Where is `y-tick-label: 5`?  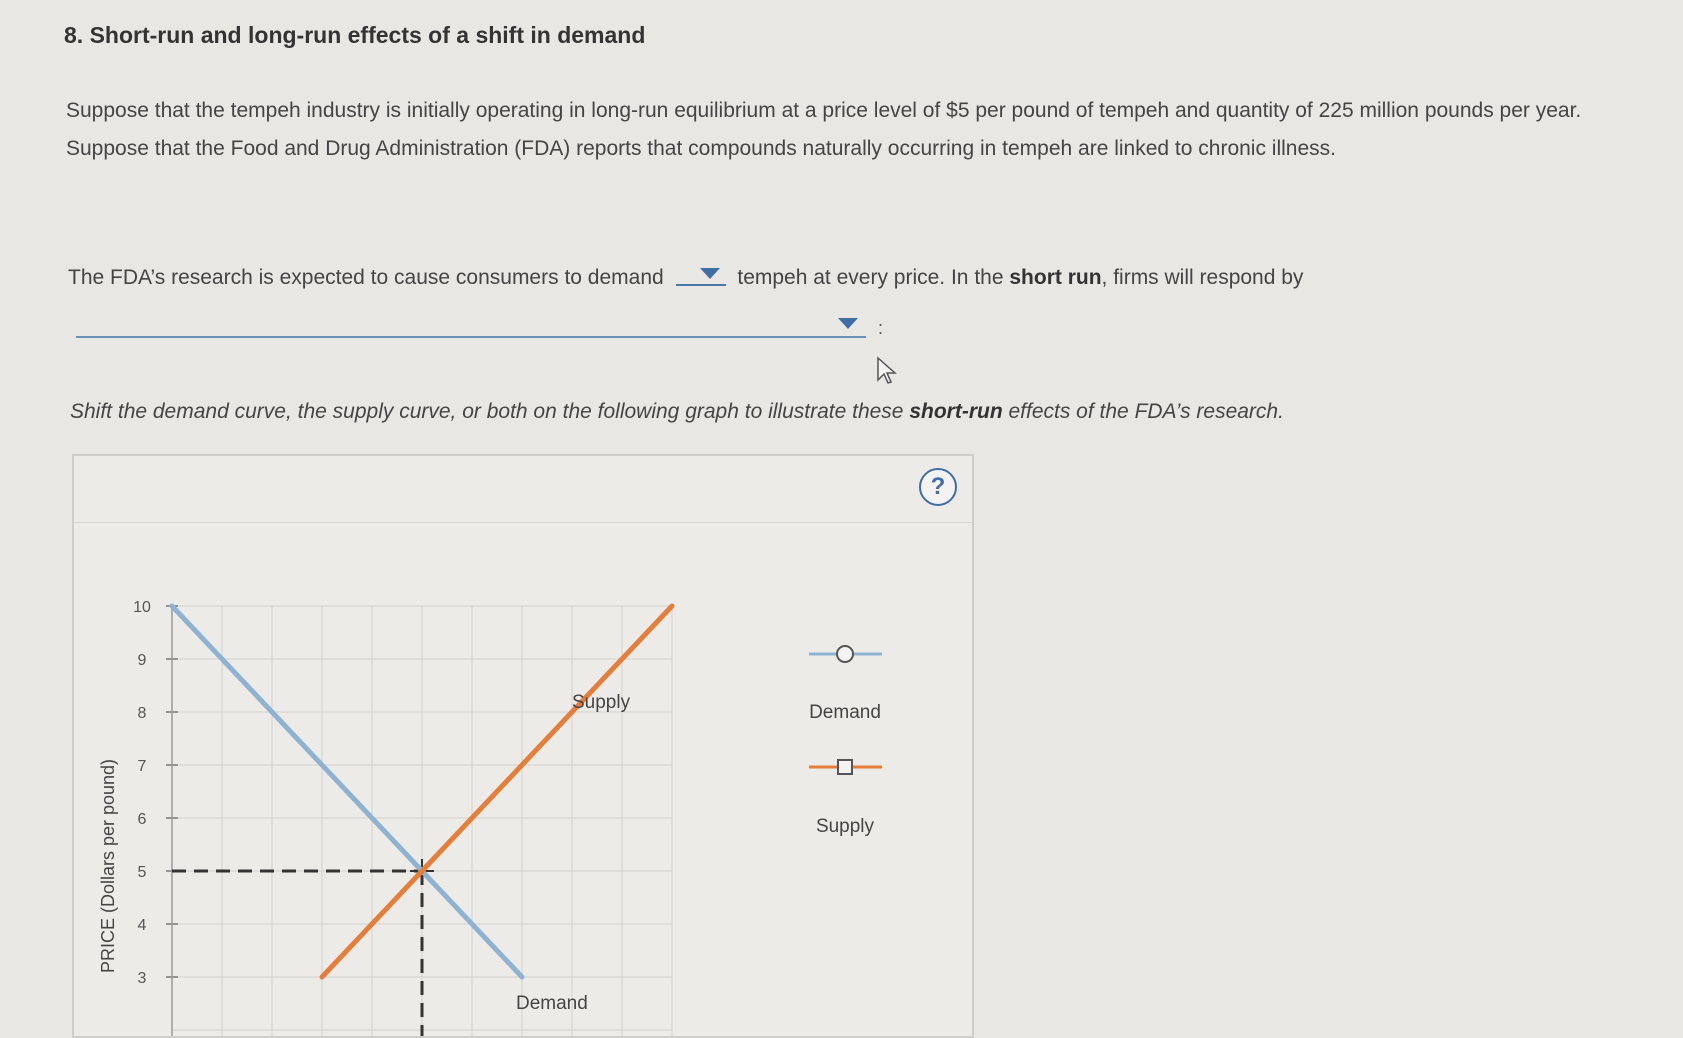 y-tick-label: 5 is located at coordinates (142, 872).